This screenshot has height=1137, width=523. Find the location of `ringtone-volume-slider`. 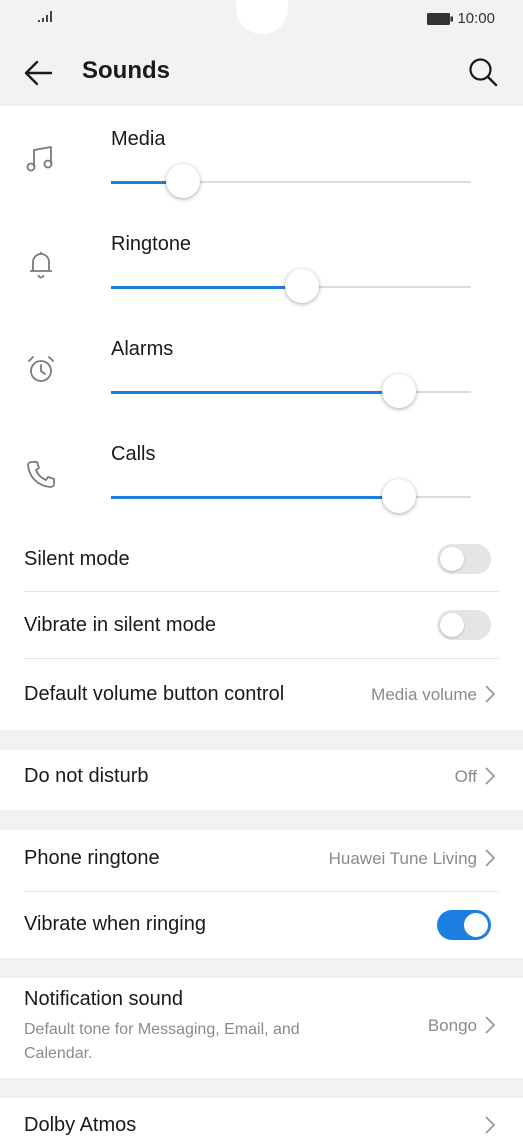

ringtone-volume-slider is located at coordinates (291, 287).